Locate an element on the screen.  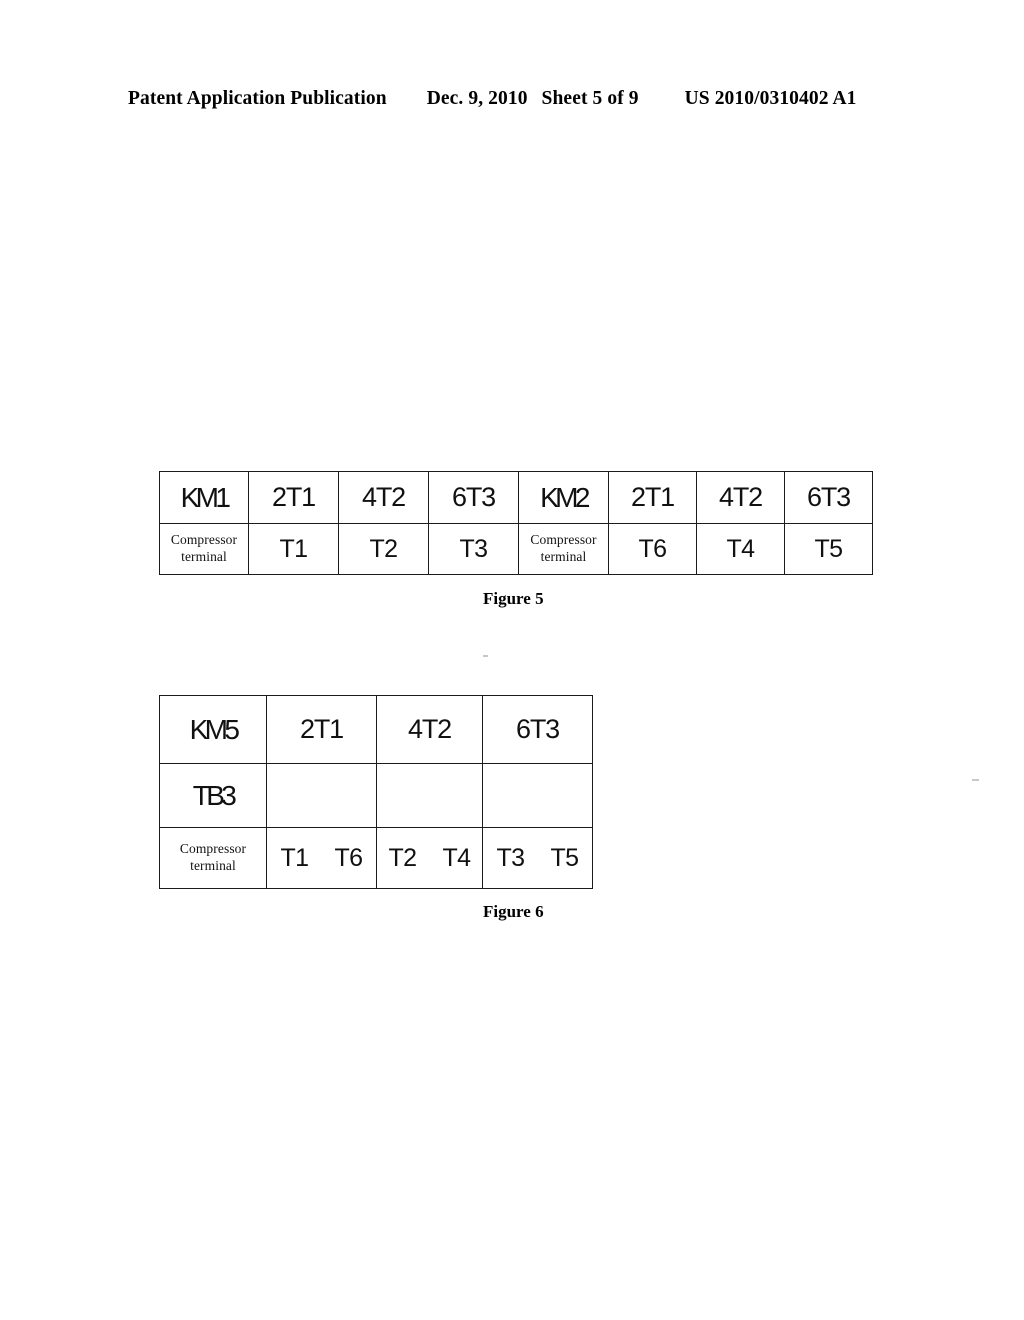
figure5-value-t5: T5 is located at coordinates (829, 548).